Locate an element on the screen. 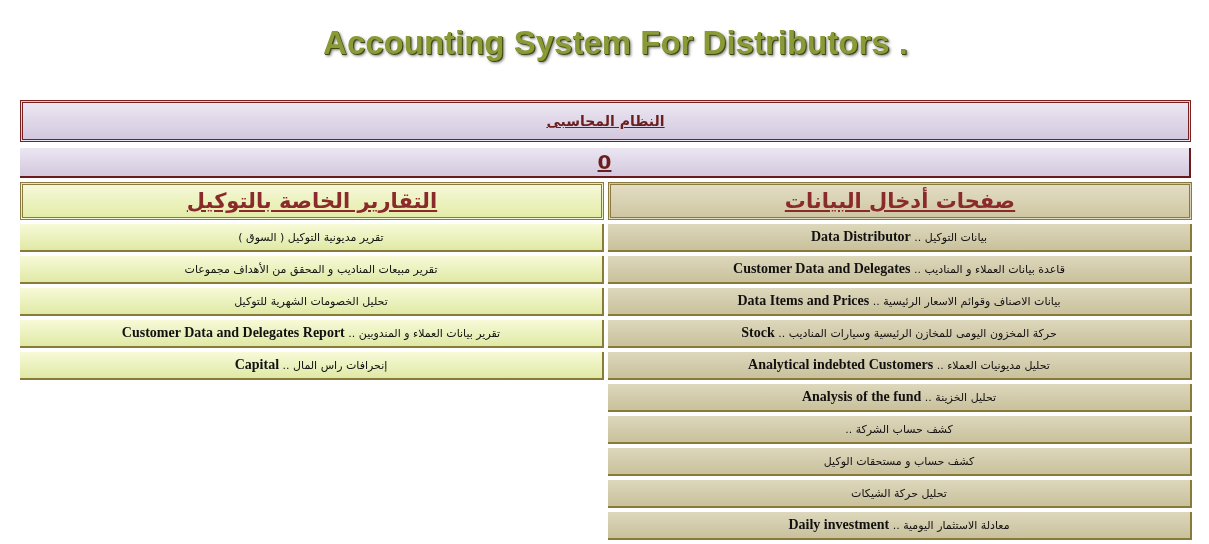 The width and height of the screenshot is (1209, 544). page-title: Accounting System For Distributors . is located at coordinates (615, 43).